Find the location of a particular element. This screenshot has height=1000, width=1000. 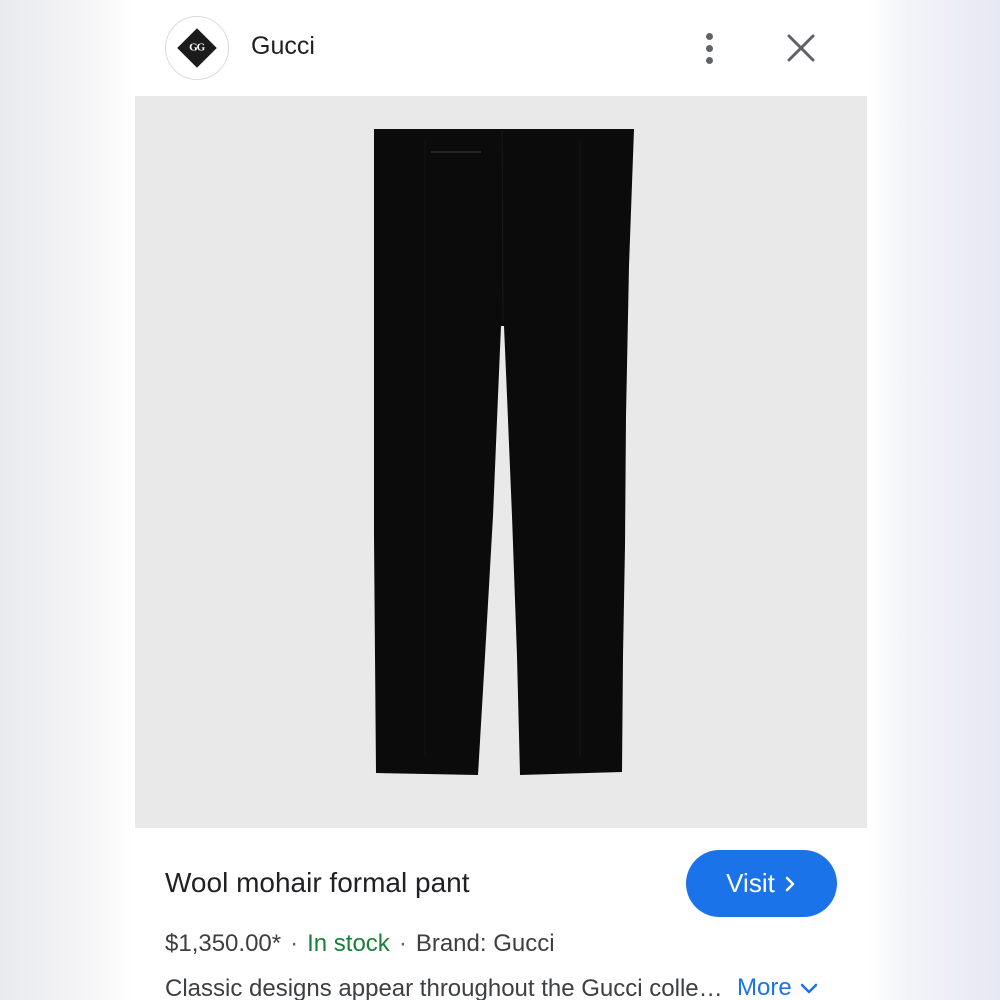

more-label: More is located at coordinates (764, 987).